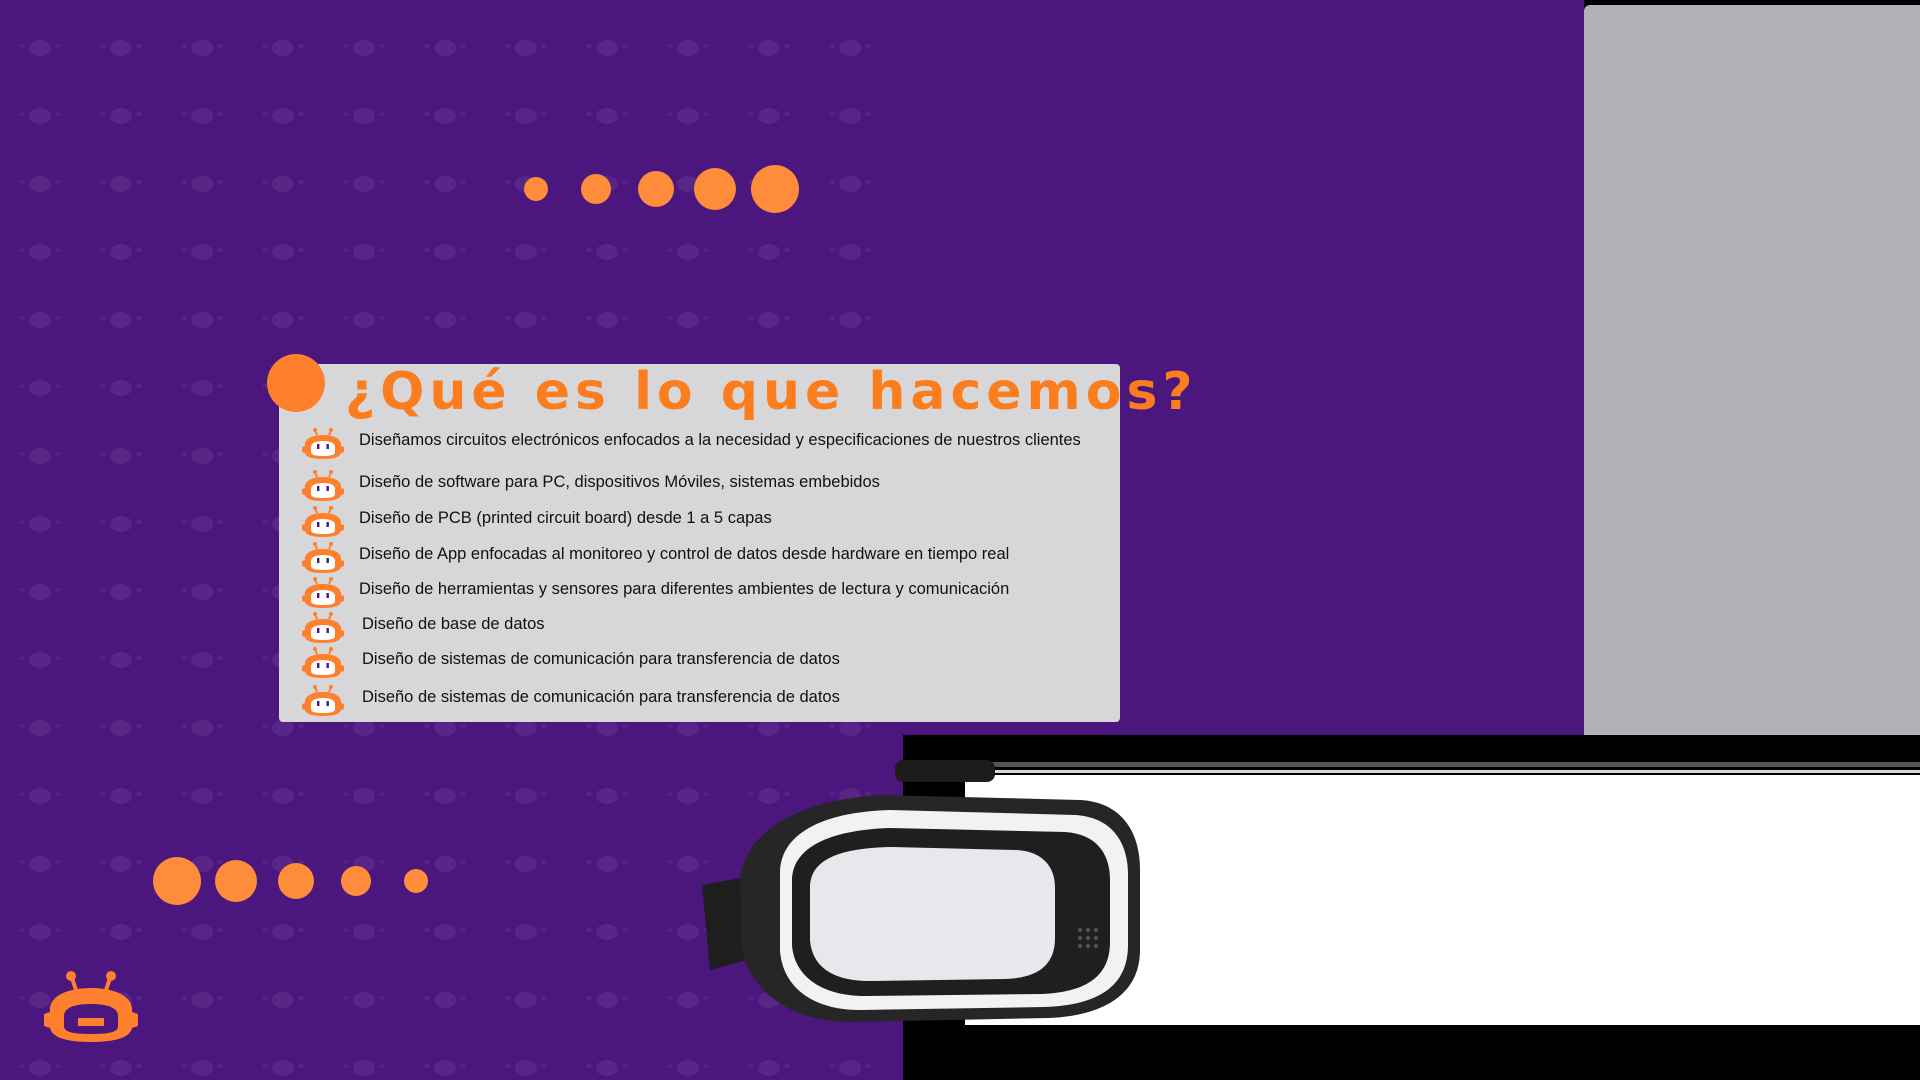 This screenshot has height=1080, width=1920. Describe the element at coordinates (1752, 370) in the screenshot. I see `gray-panel` at that location.